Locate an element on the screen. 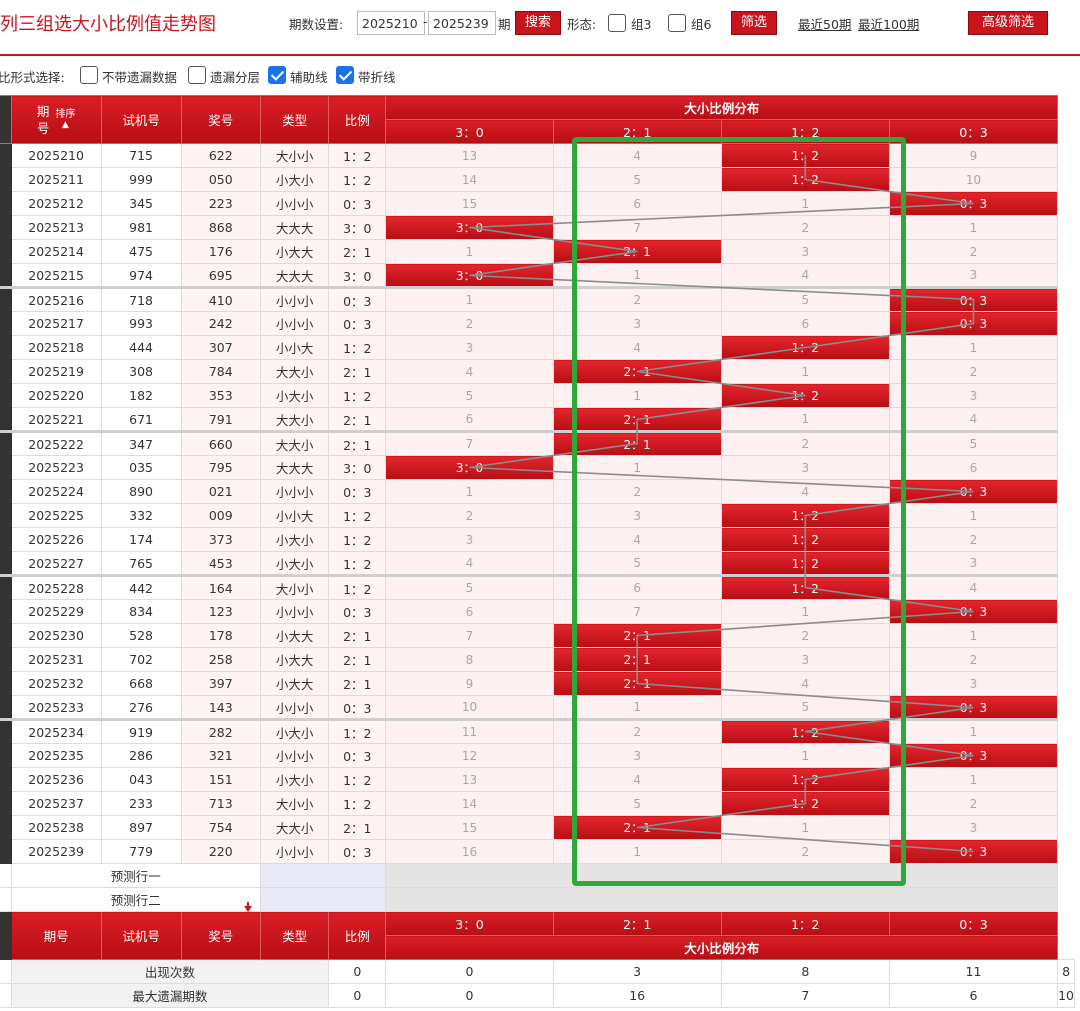  search-button: 搜索 is located at coordinates (538, 23).